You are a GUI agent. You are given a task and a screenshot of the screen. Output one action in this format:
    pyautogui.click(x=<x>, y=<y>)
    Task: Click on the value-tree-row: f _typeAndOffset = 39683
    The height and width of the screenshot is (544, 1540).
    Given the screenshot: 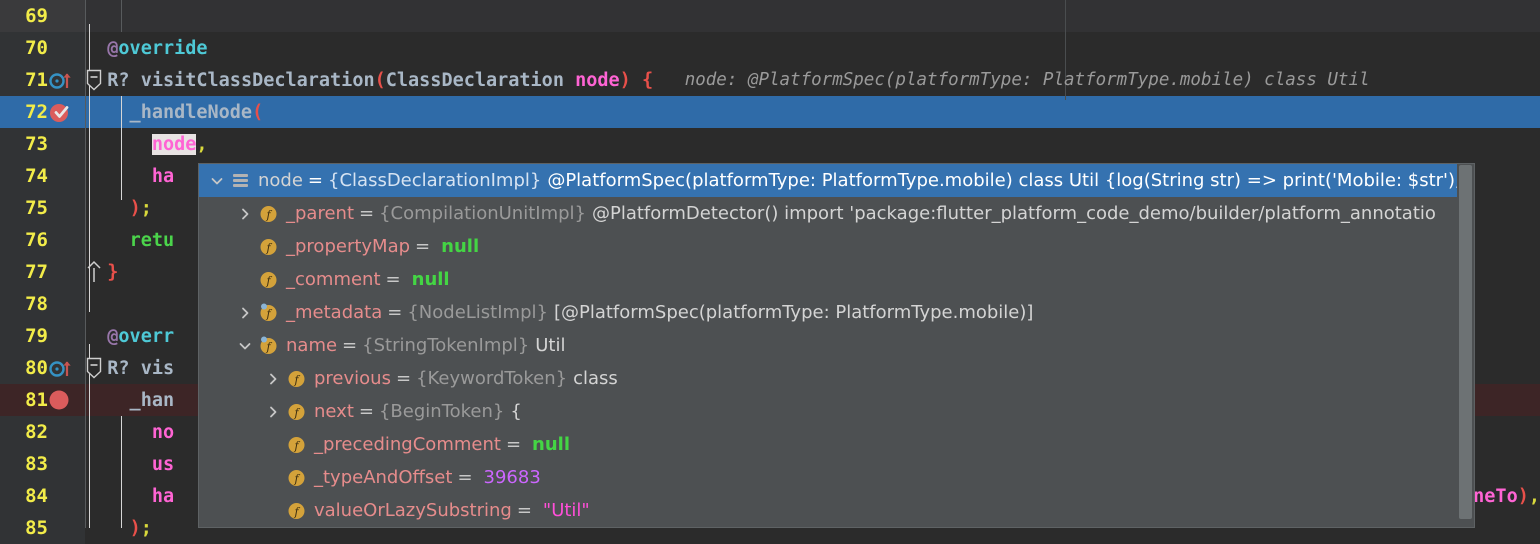 What is the action you would take?
    pyautogui.click(x=836, y=477)
    